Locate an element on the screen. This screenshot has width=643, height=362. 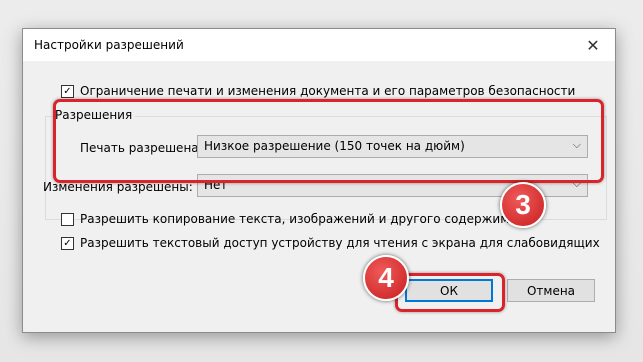
step-4-badge: 4 is located at coordinates (386, 278).